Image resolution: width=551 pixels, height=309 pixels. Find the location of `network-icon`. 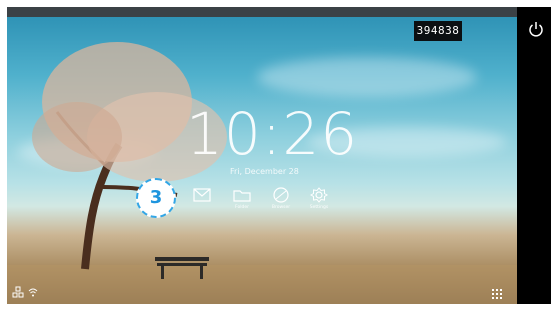

network-icon is located at coordinates (25, 292).